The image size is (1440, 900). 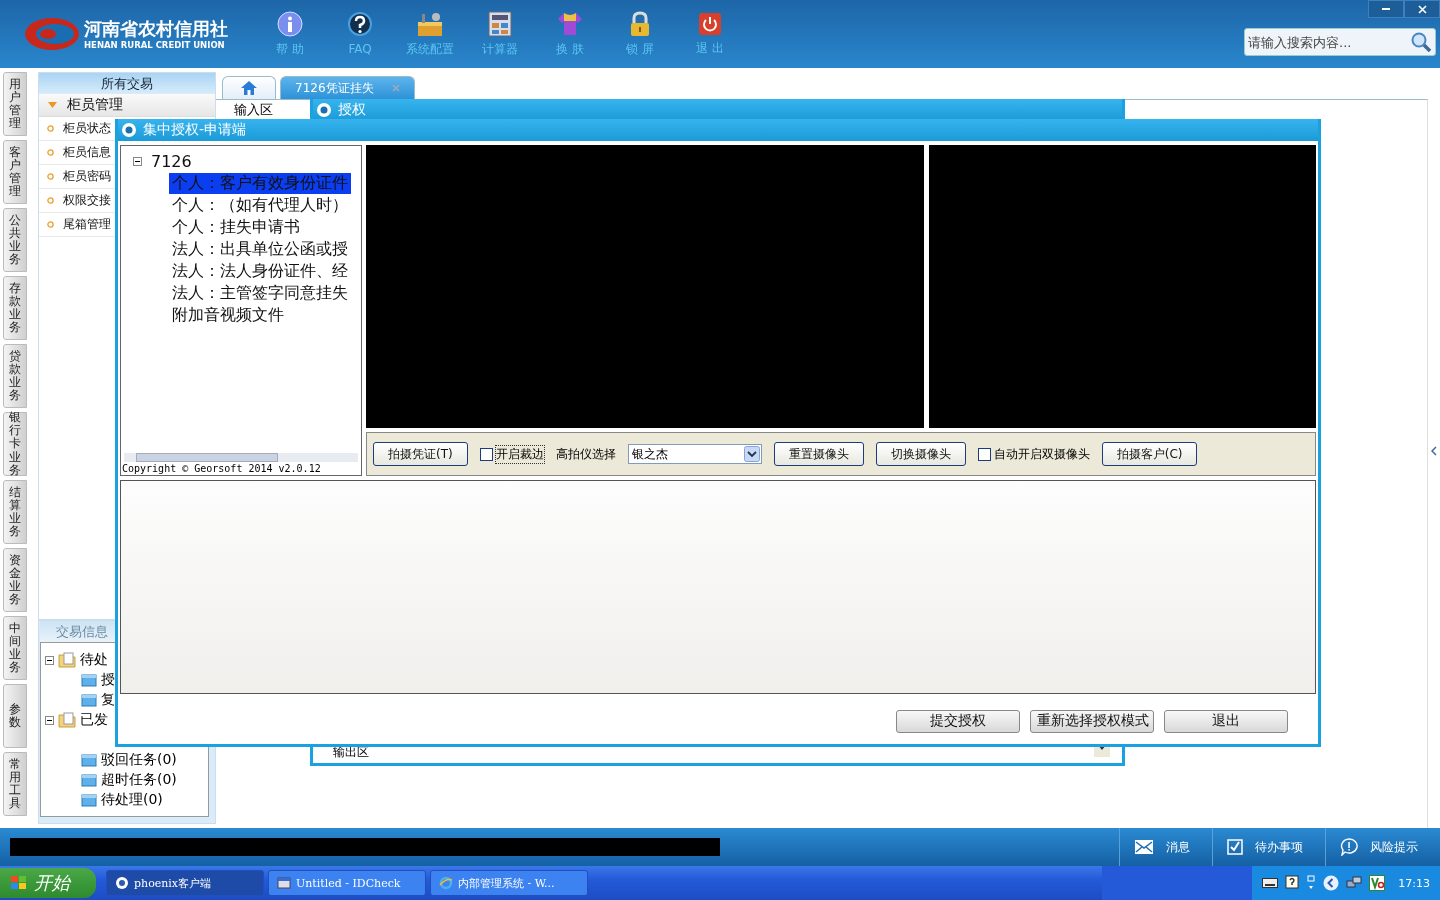 I want to click on tree-item: 授, so click(x=108, y=680).